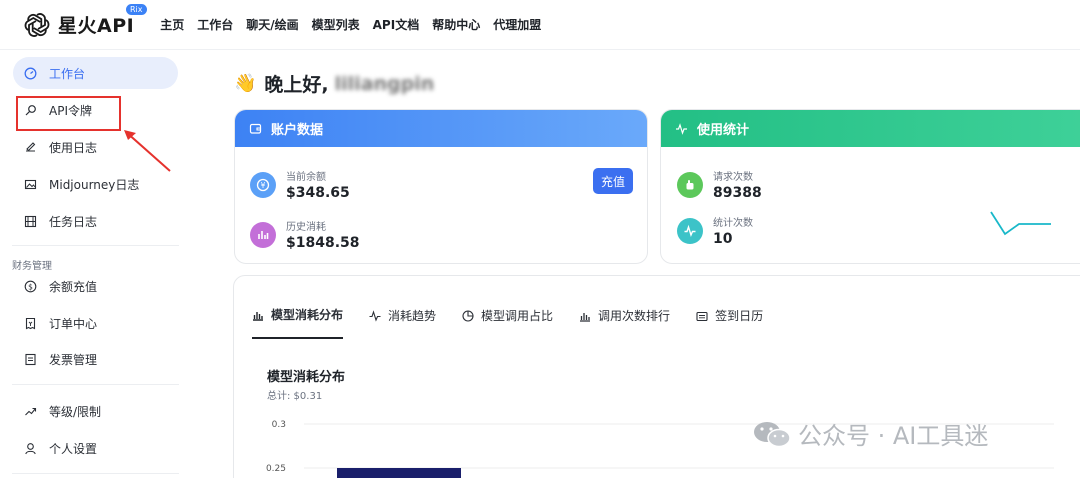 The image size is (1080, 478). I want to click on requests-value: 89388, so click(737, 193).